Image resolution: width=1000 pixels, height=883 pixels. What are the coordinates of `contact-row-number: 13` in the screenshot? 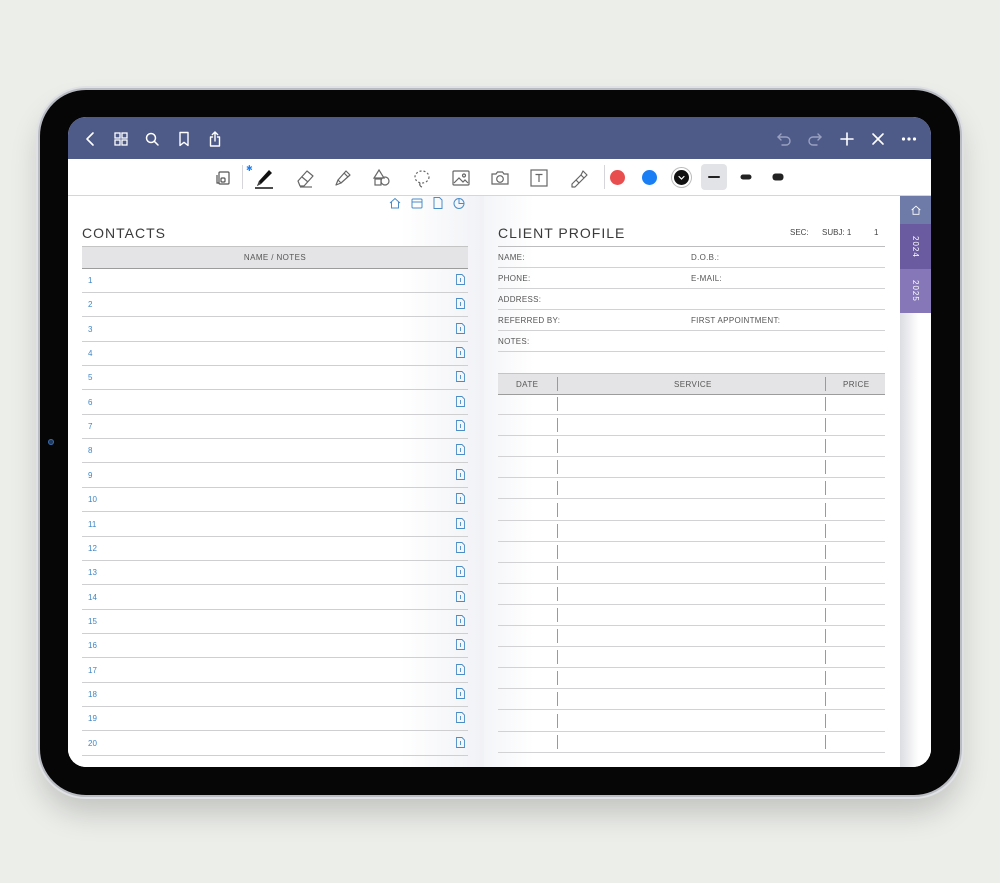 It's located at (92, 572).